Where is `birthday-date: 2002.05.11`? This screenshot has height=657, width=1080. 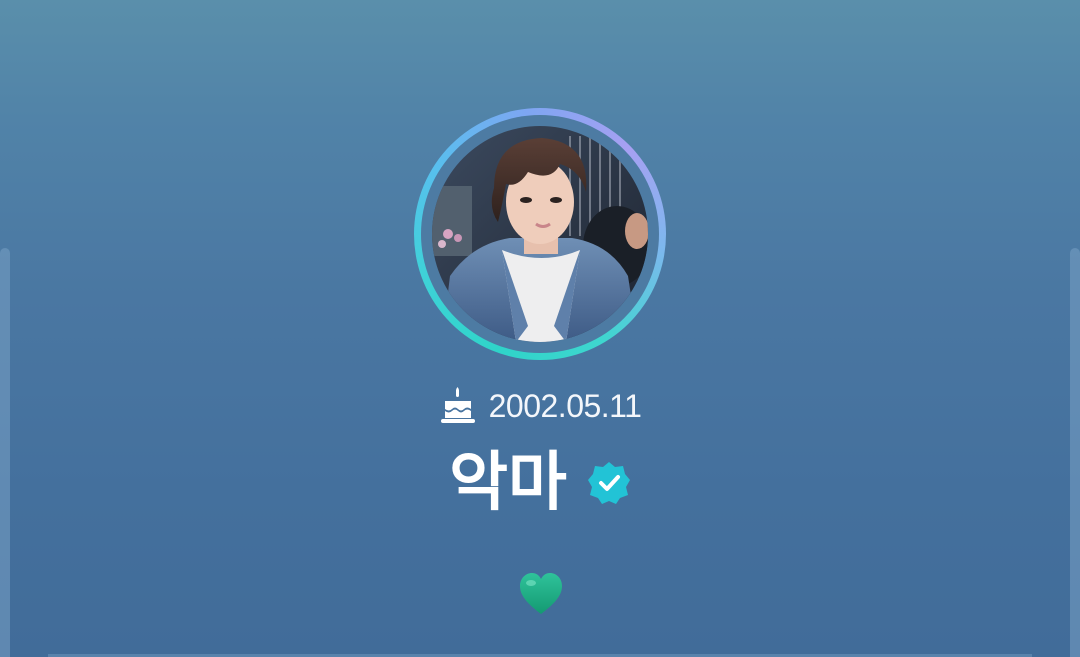 birthday-date: 2002.05.11 is located at coordinates (565, 406).